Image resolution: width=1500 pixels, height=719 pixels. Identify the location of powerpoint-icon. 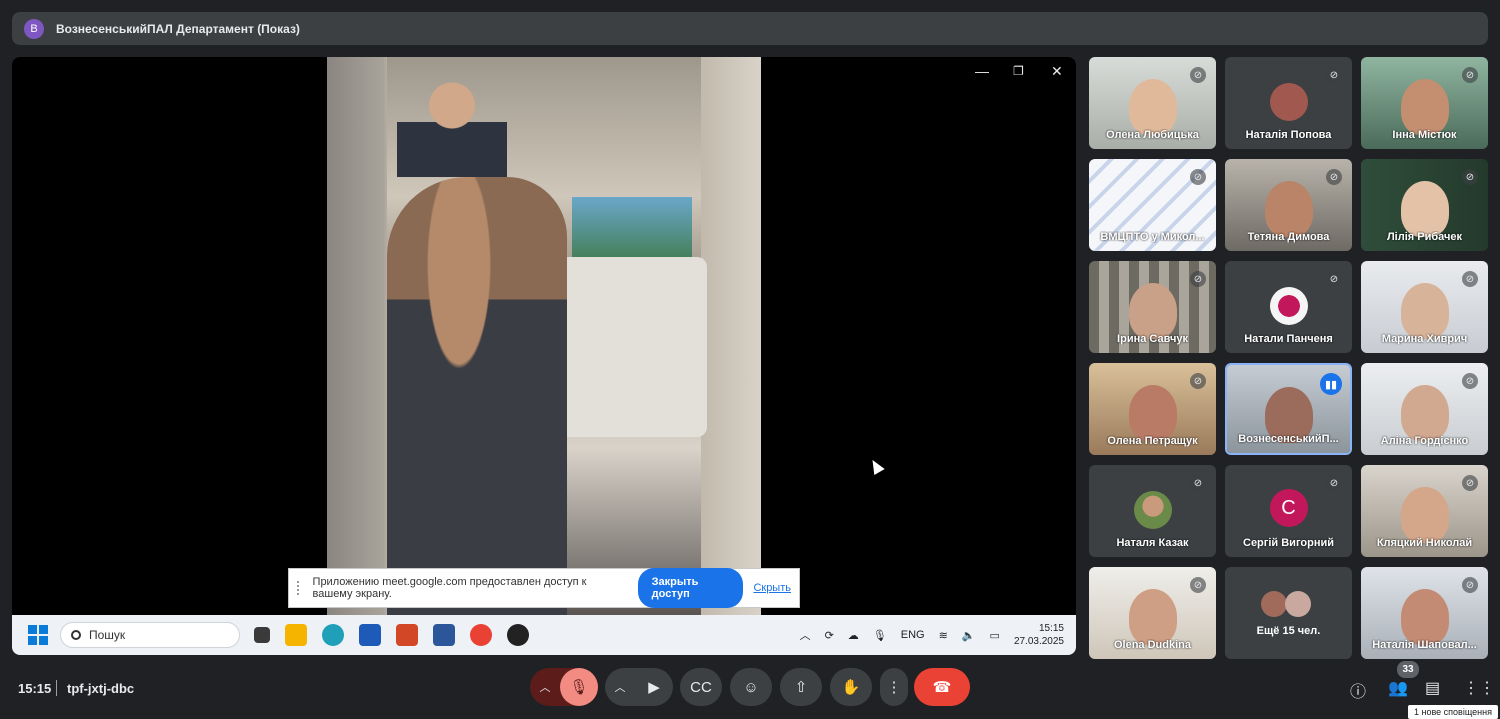
(407, 635).